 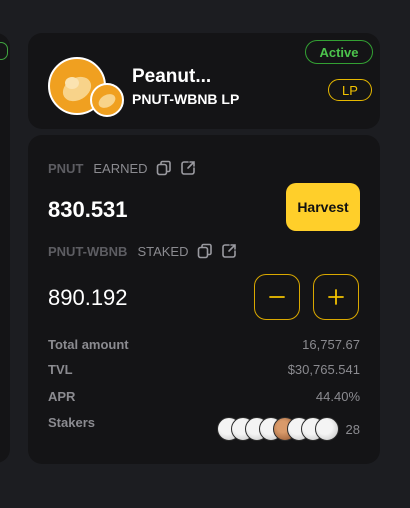 I want to click on unstake-button, so click(x=277, y=297).